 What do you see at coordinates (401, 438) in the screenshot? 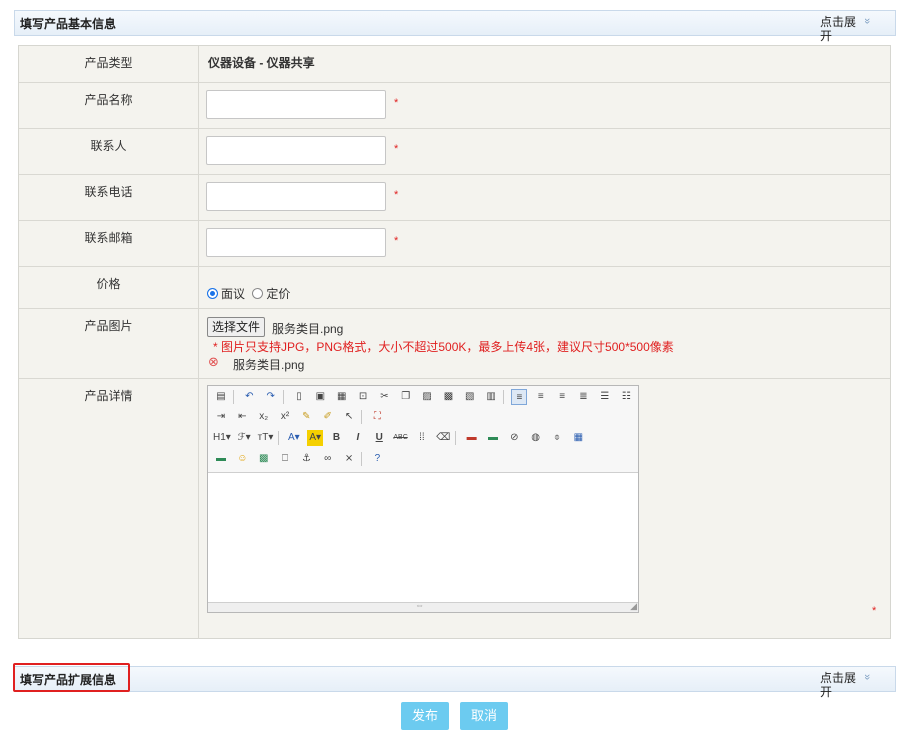
I see `strikethrough-button: ABC` at bounding box center [401, 438].